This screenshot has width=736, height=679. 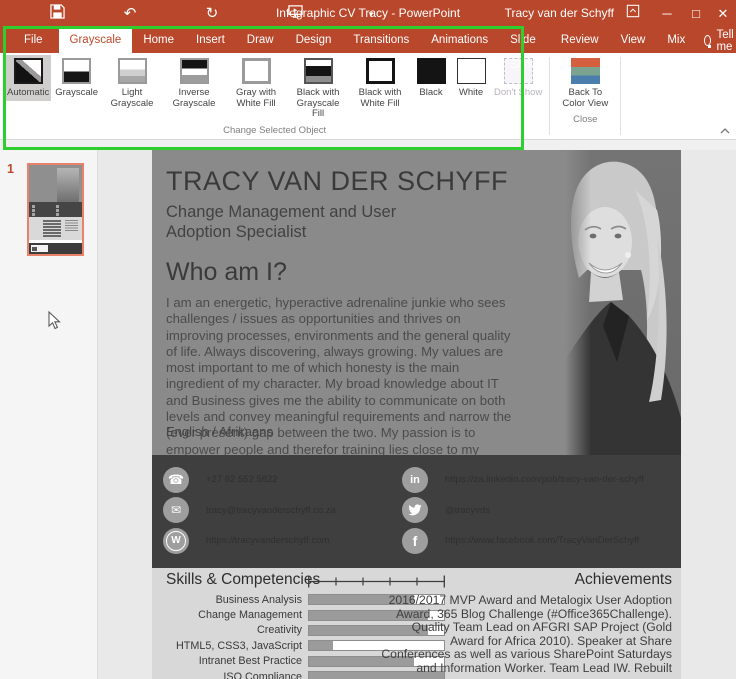 I want to click on tell-me-box: Tell me, so click(x=716, y=40).